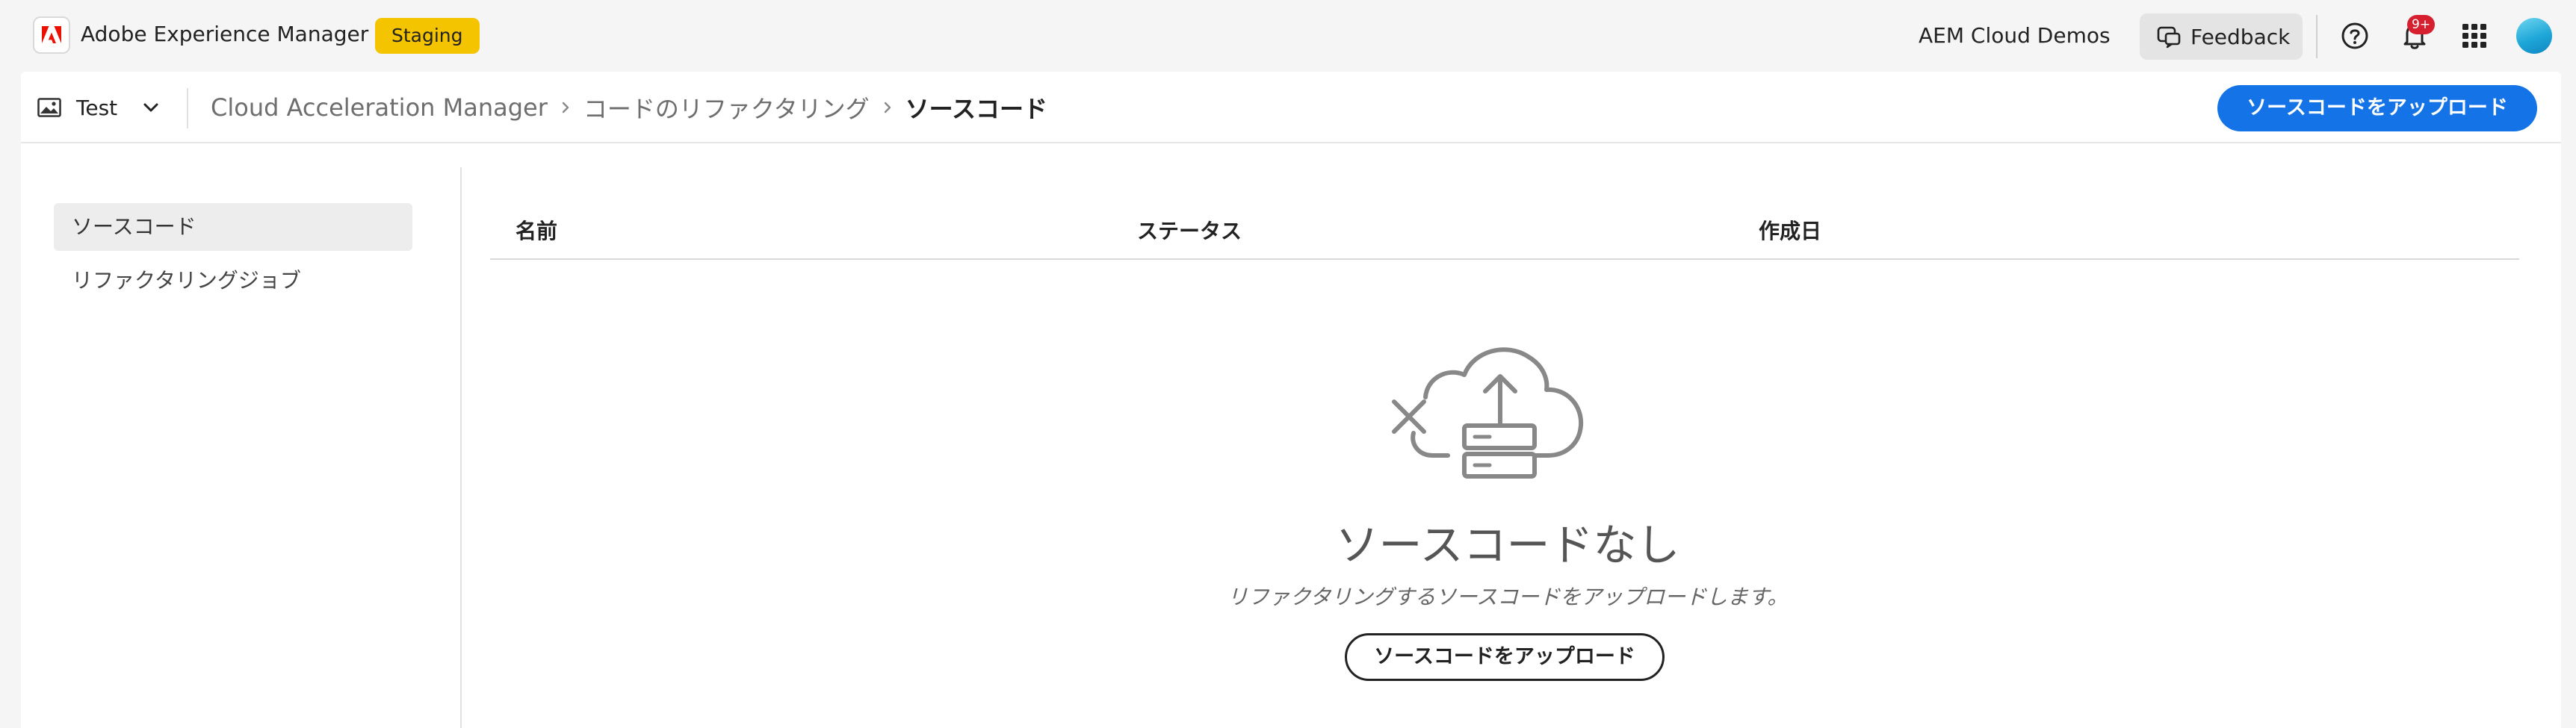  What do you see at coordinates (49, 107) in the screenshot?
I see `image-icon` at bounding box center [49, 107].